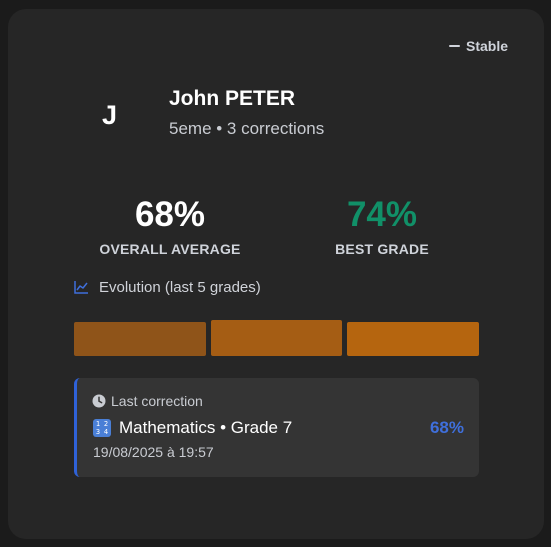  I want to click on best-grade-value: 74%, so click(382, 214).